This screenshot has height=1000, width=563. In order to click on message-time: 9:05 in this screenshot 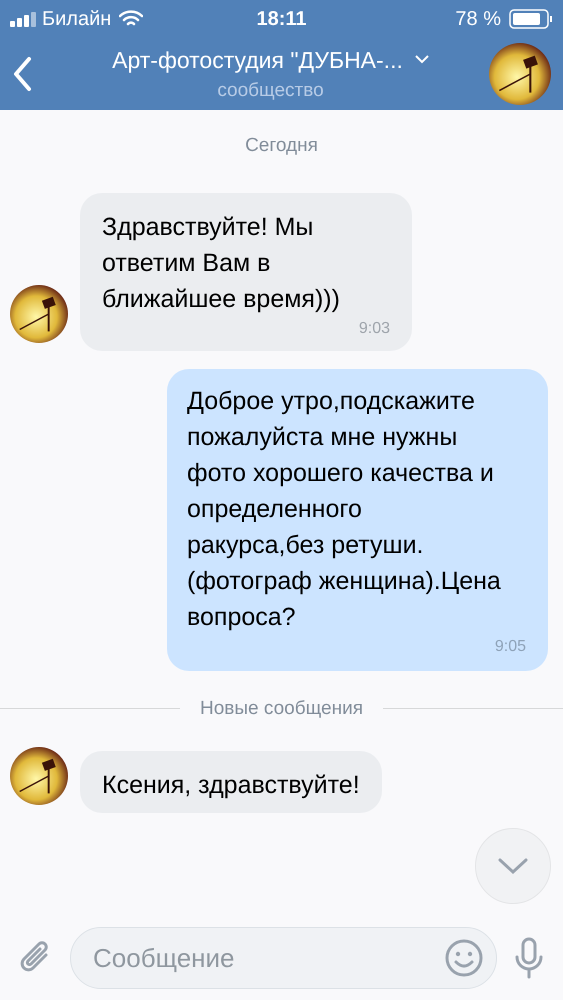, I will do `click(510, 646)`.